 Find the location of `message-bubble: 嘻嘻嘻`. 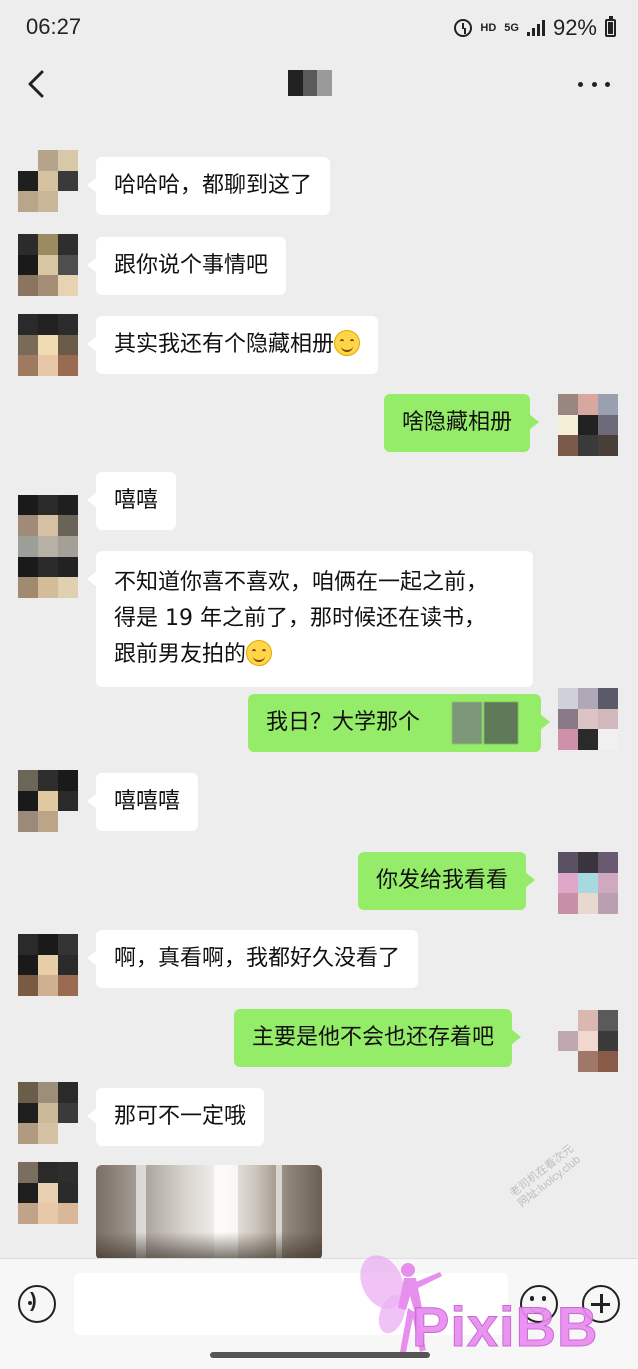

message-bubble: 嘻嘻嘻 is located at coordinates (142, 802).